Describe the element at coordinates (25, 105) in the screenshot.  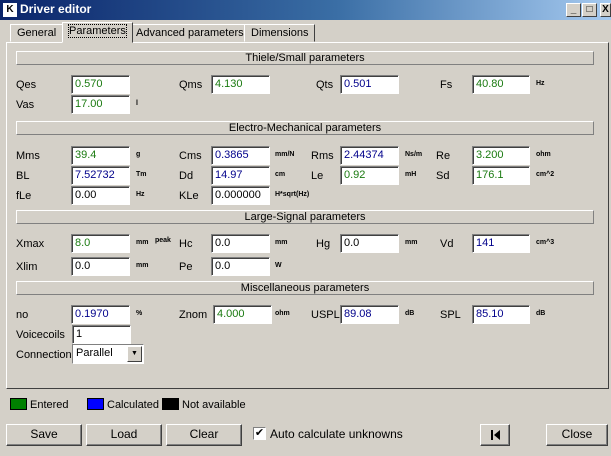
I see `vas-label: Vas` at that location.